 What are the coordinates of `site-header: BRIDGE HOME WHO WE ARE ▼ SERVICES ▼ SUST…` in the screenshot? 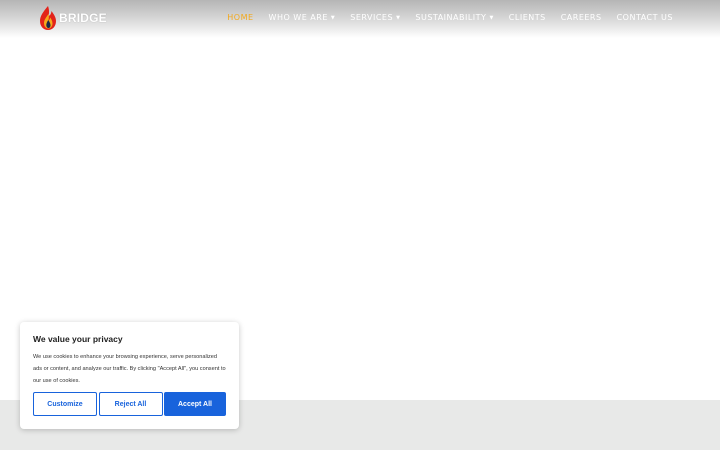 It's located at (360, 19).